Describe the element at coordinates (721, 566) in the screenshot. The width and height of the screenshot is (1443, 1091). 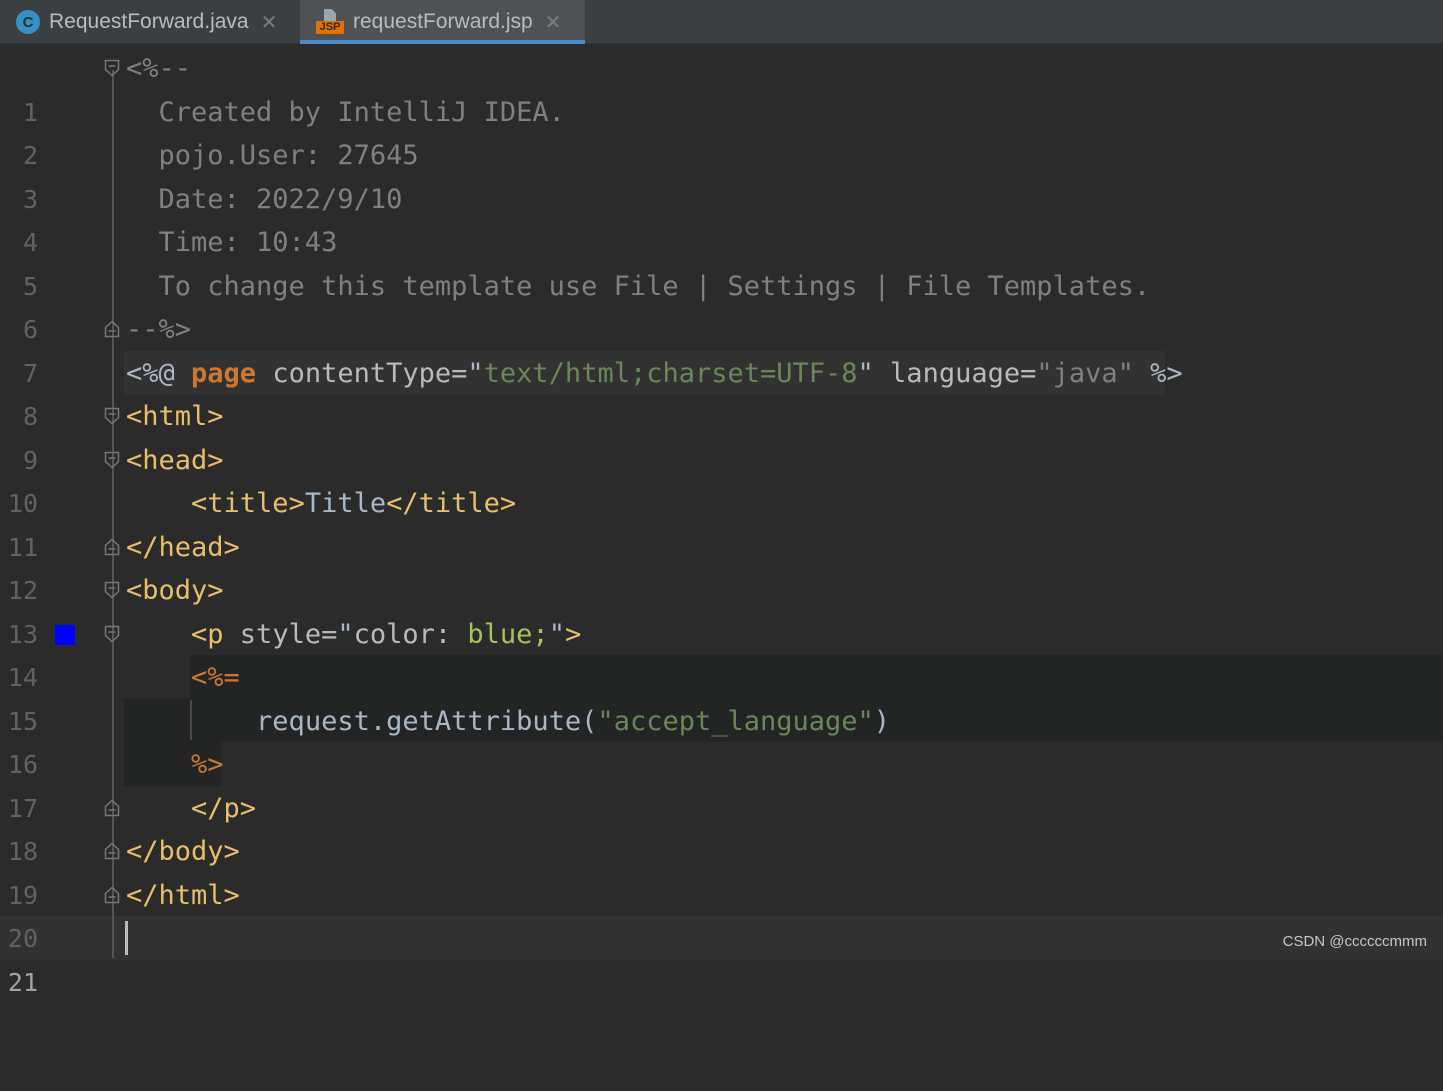
I see `code-line: 12 </head>` at that location.